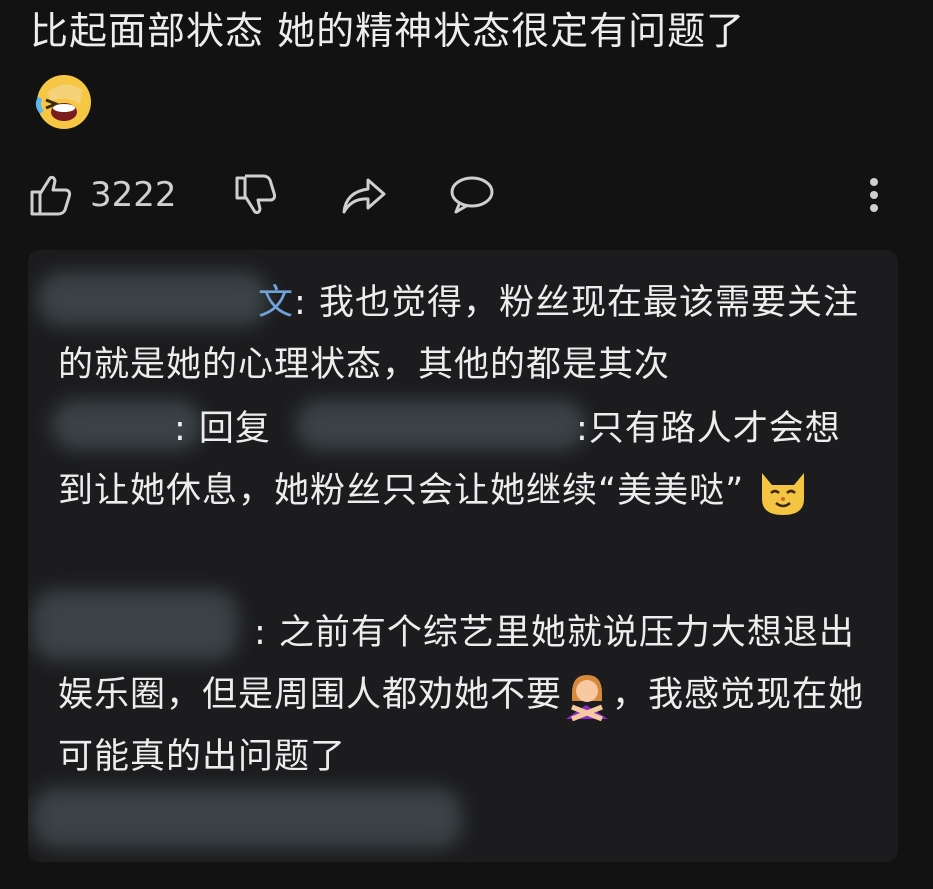  I want to click on action-bar: 3222, so click(463, 197).